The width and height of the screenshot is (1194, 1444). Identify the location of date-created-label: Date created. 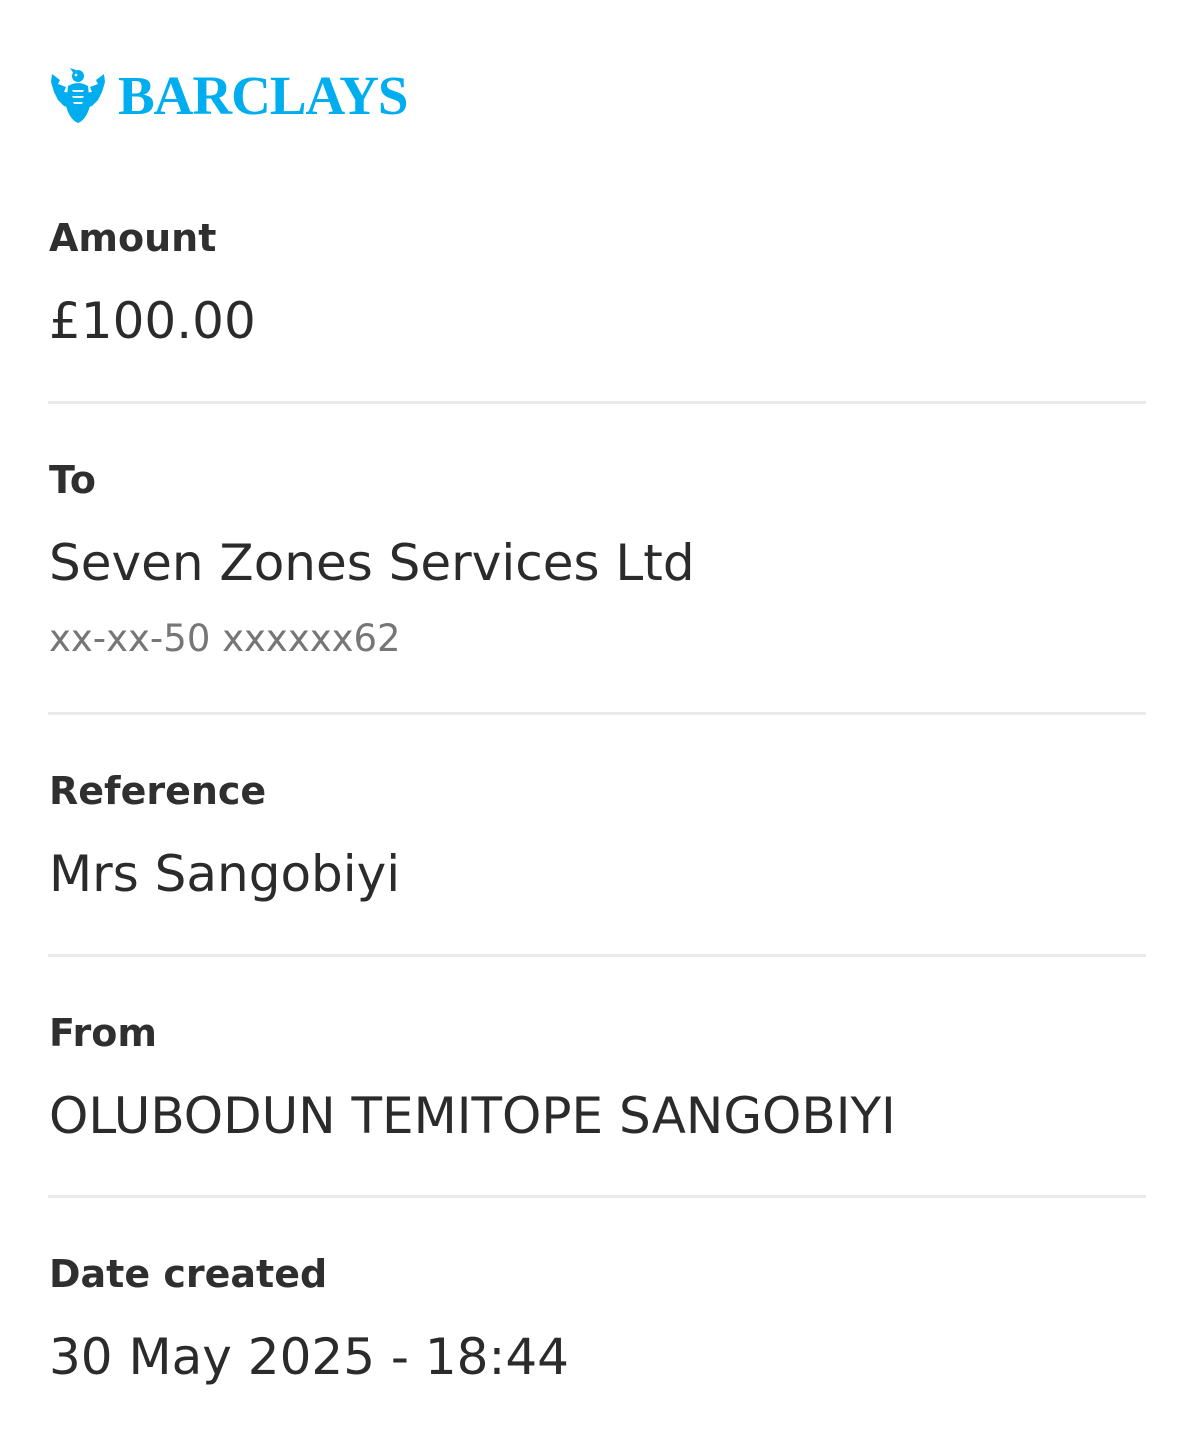
(188, 1274).